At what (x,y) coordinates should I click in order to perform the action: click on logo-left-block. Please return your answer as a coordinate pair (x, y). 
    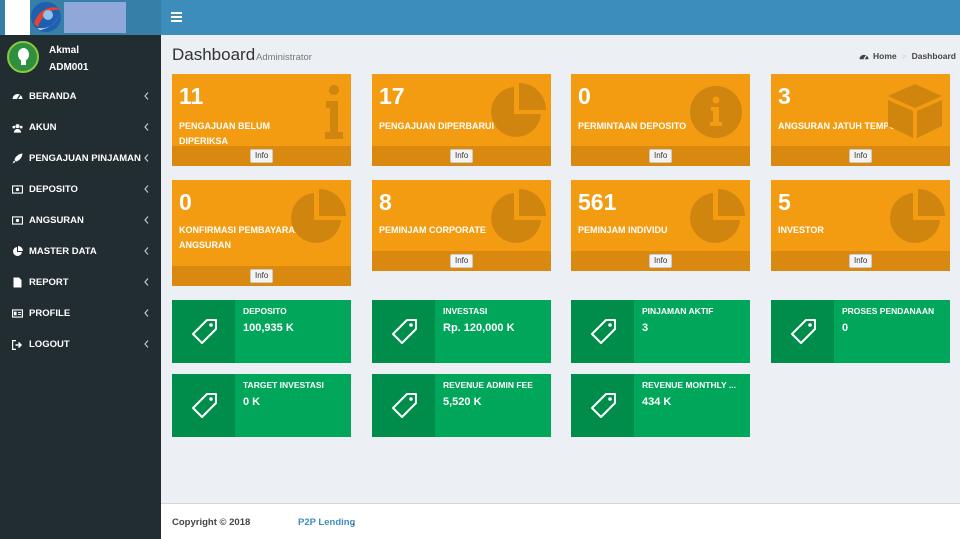
    Looking at the image, I should click on (17, 17).